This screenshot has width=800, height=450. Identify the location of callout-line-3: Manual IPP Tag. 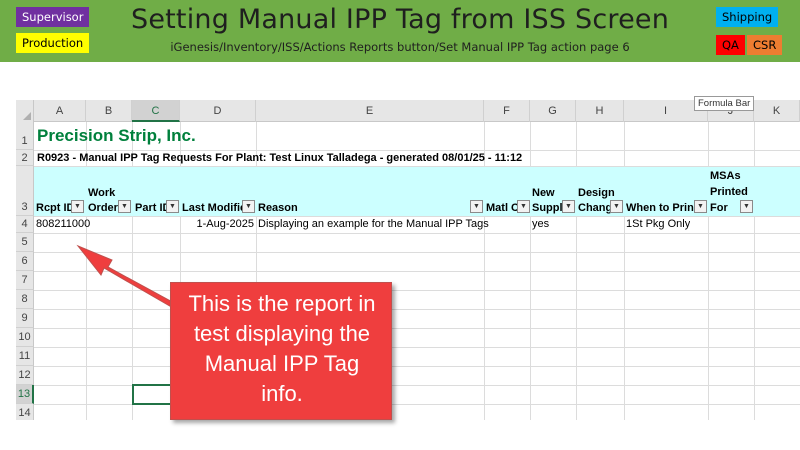
(282, 363).